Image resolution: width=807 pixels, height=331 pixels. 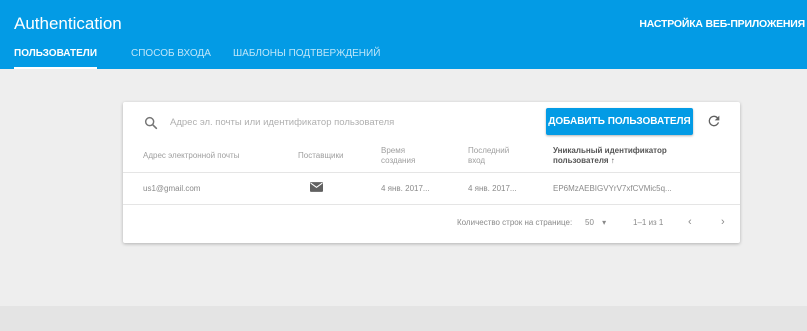 I want to click on rows-per-page-value: 50, so click(x=589, y=222).